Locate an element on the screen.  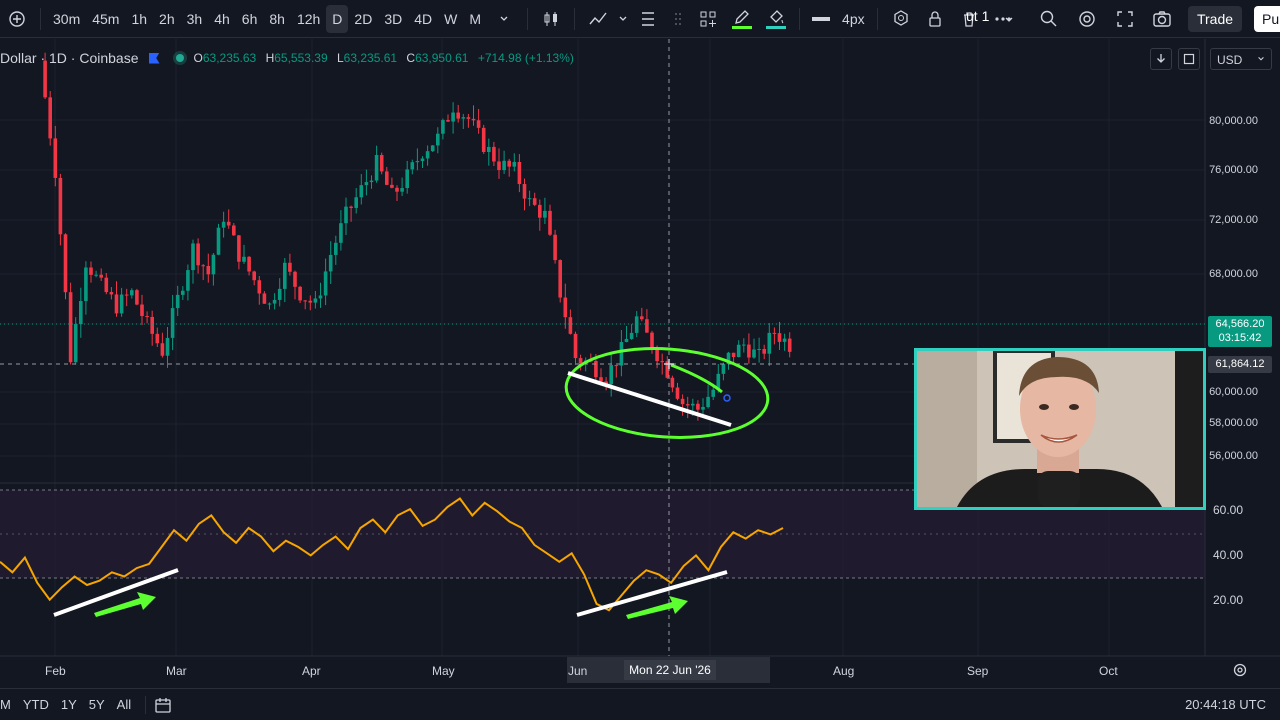
interval-1h: 1h is located at coordinates (139, 19).